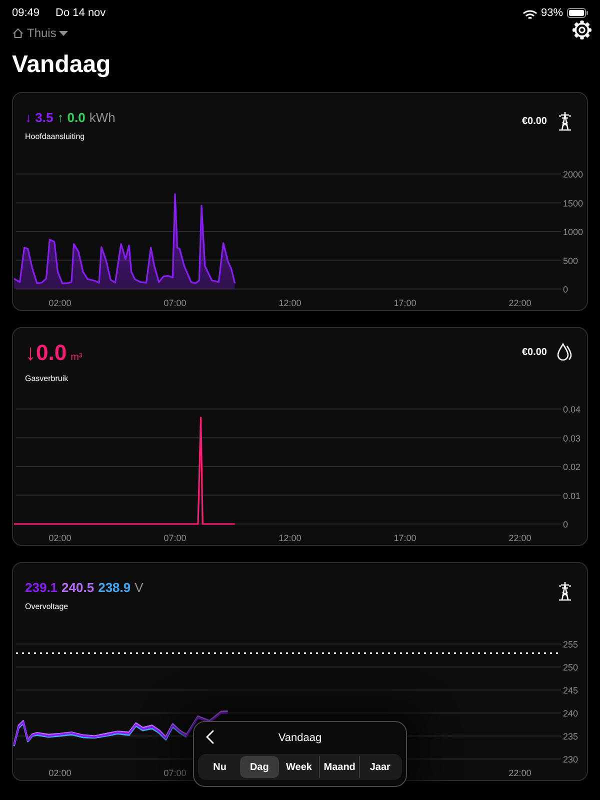 The image size is (600, 800). I want to click on period-tab: Jaar, so click(379, 767).